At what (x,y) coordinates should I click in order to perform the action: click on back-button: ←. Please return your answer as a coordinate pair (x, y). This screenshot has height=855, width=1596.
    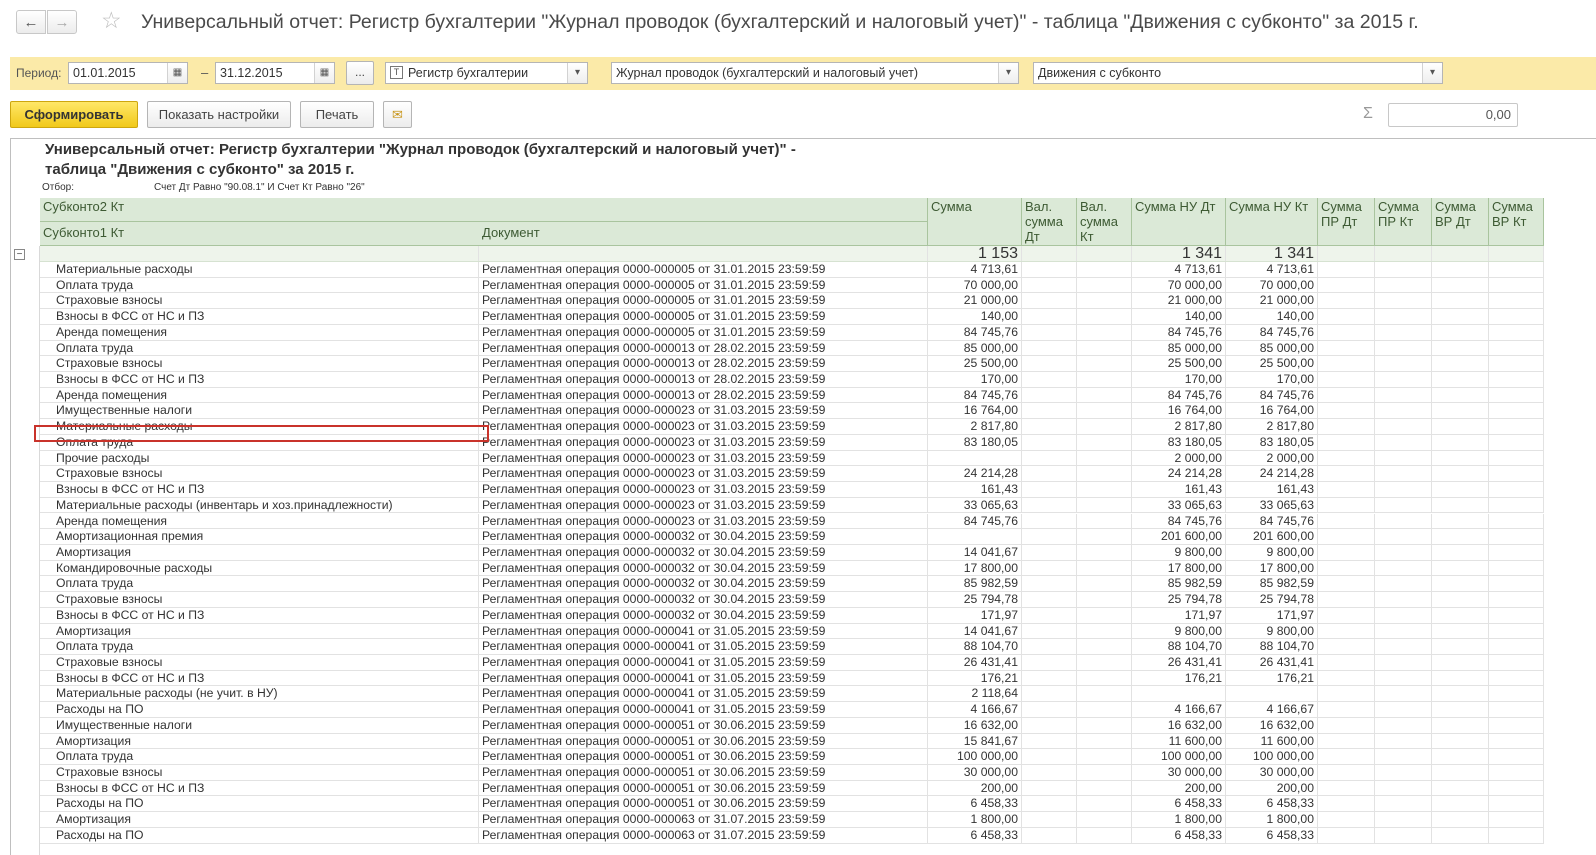
    Looking at the image, I should click on (31, 22).